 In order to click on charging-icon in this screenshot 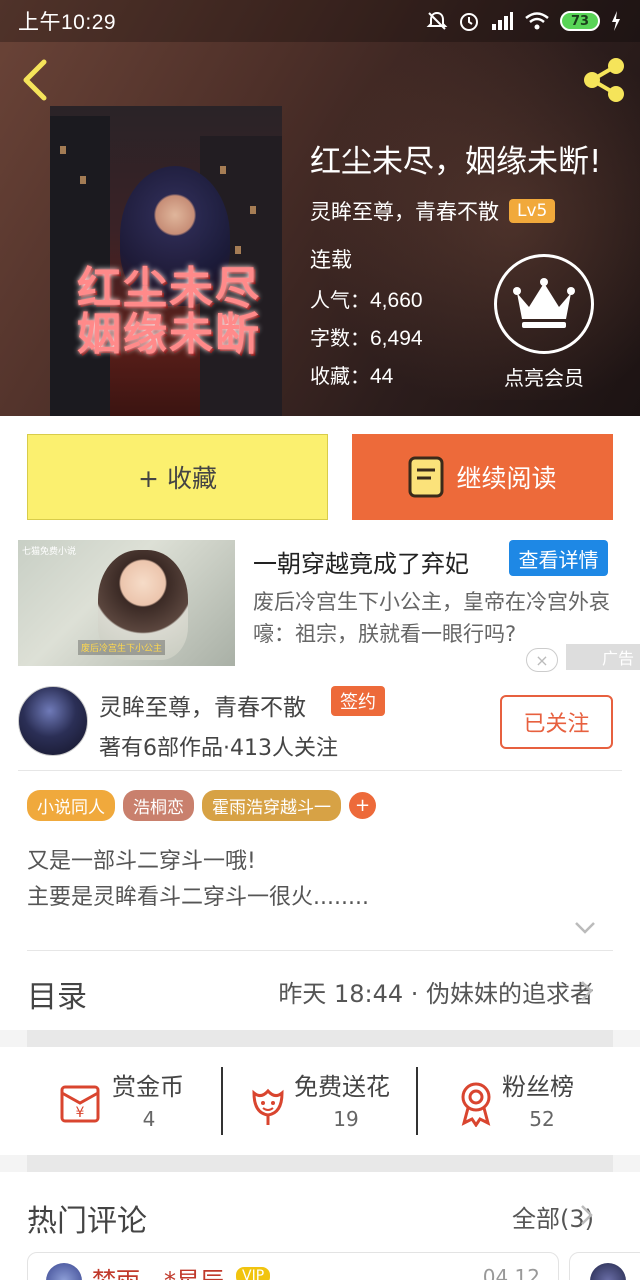, I will do `click(616, 21)`.